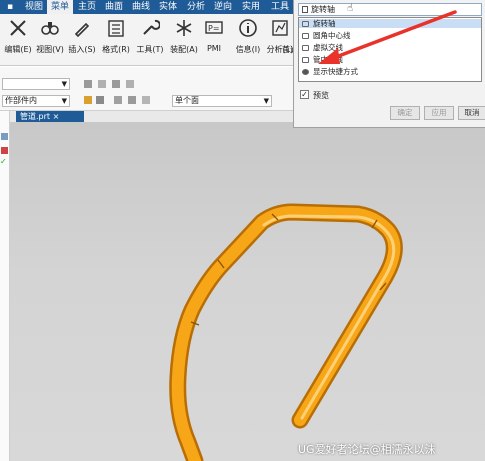 Image resolution: width=485 pixels, height=461 pixels. Describe the element at coordinates (248, 49) in the screenshot. I see `info-menu-label: 信息(I)` at that location.